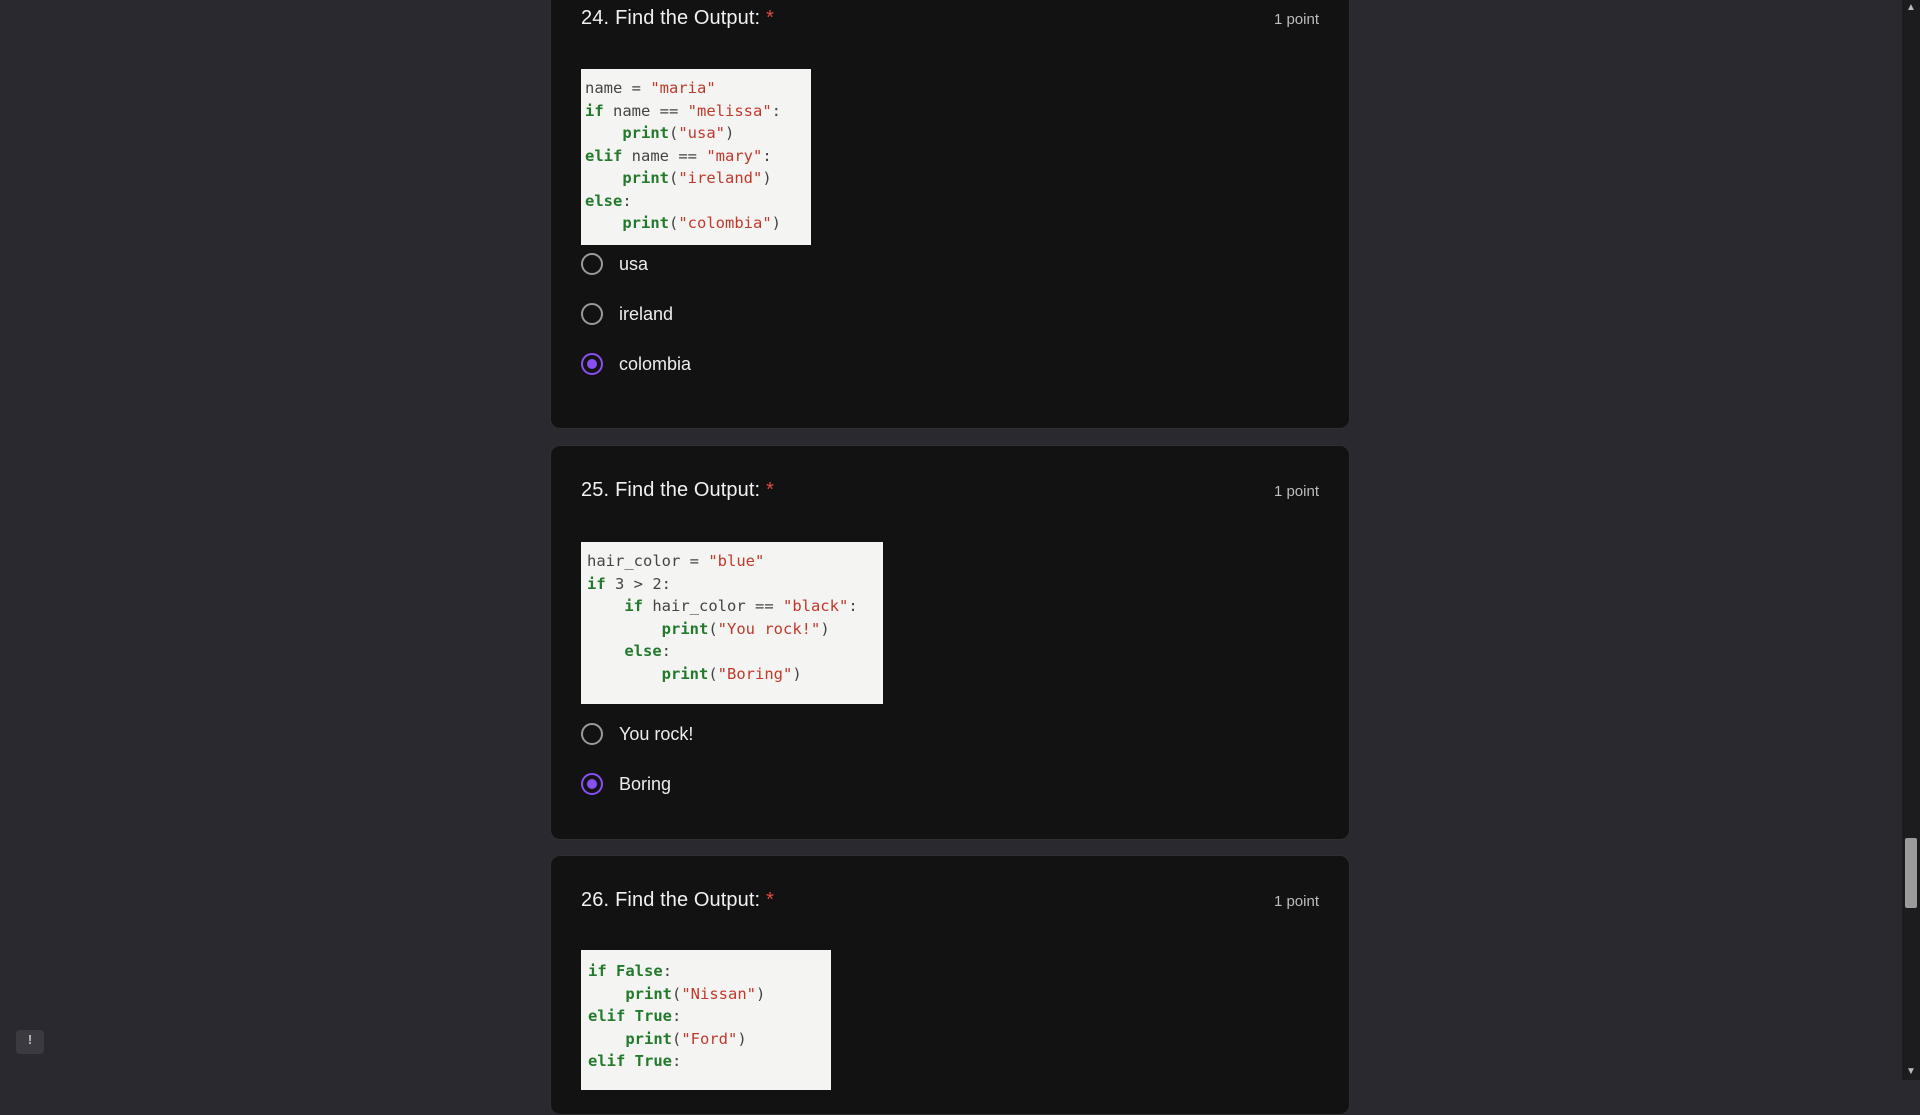 Image resolution: width=1920 pixels, height=1115 pixels. Describe the element at coordinates (769, 628) in the screenshot. I see `code-token: "You rock!"` at that location.